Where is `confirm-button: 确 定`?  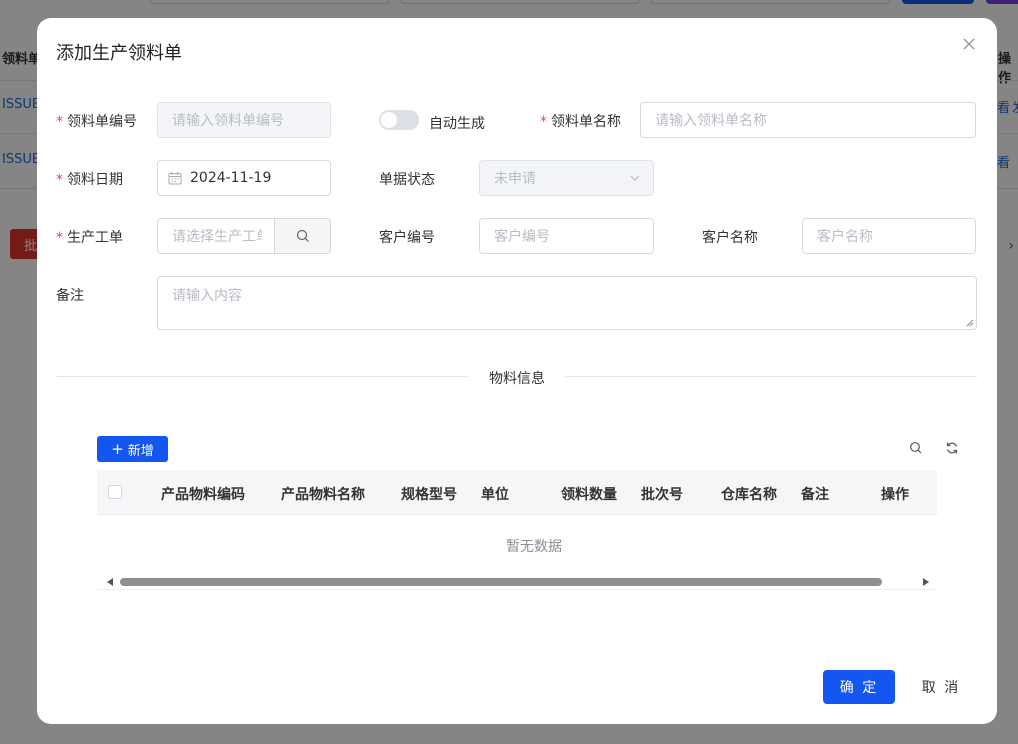 confirm-button: 确 定 is located at coordinates (859, 687).